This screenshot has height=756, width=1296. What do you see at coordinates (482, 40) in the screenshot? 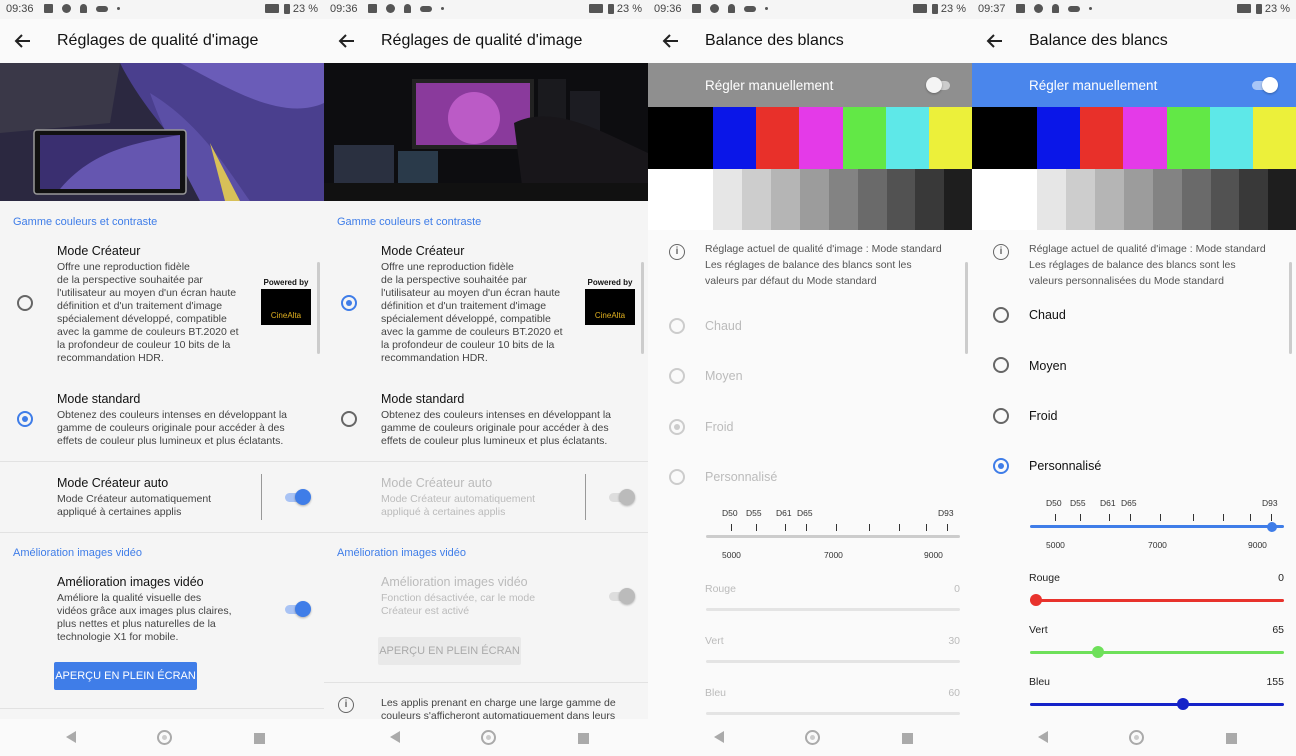
I see `page-title: Réglages de qualité d'image` at bounding box center [482, 40].